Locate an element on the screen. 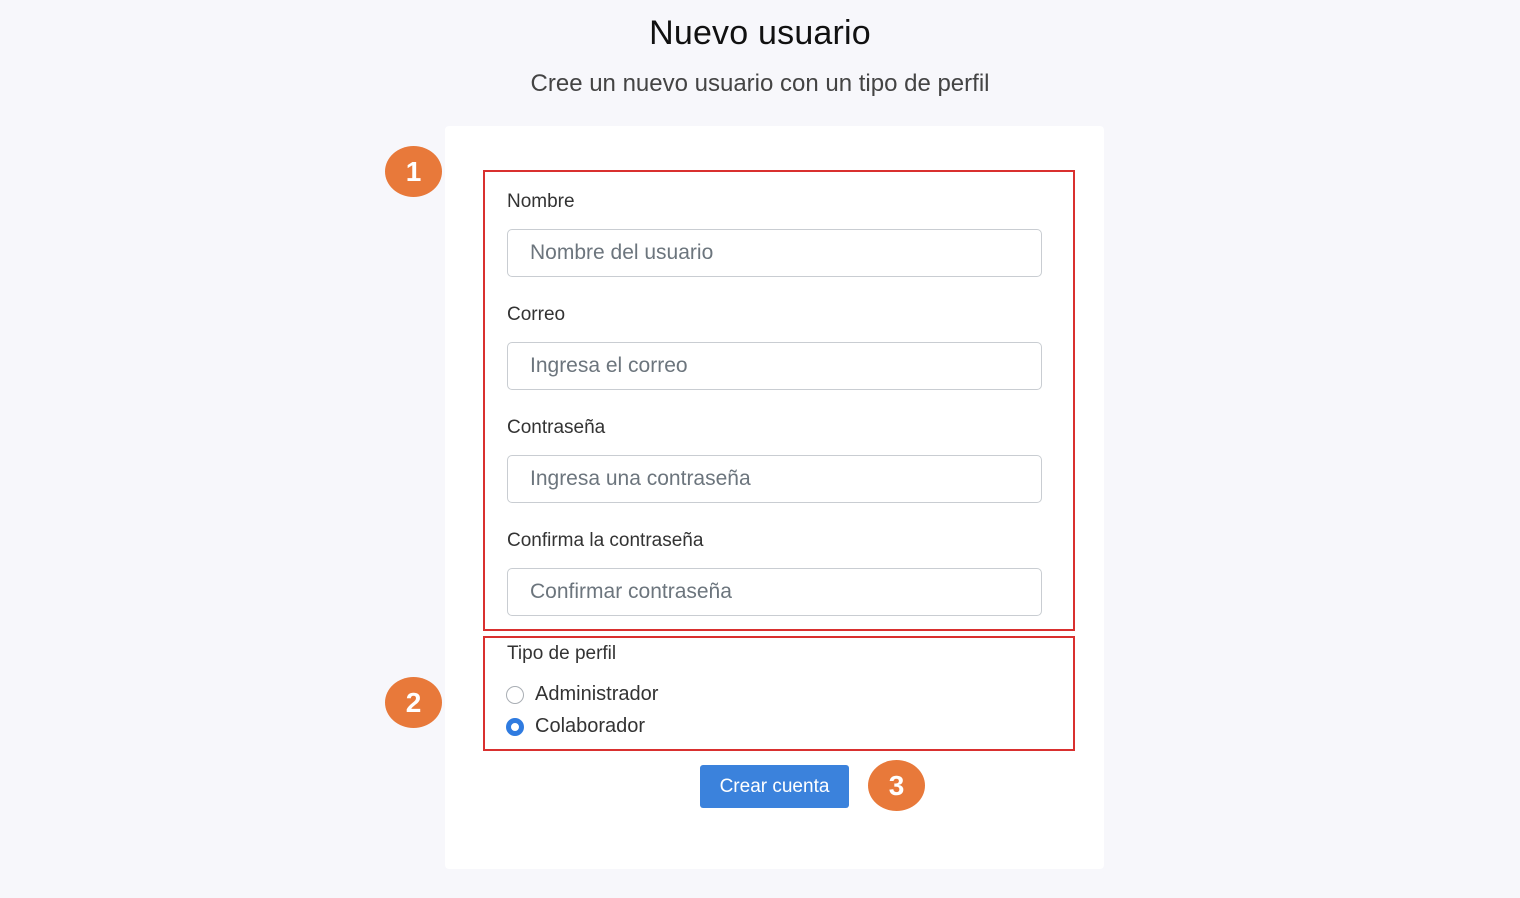 The image size is (1520, 898). radio-unchecked-icon is located at coordinates (515, 694).